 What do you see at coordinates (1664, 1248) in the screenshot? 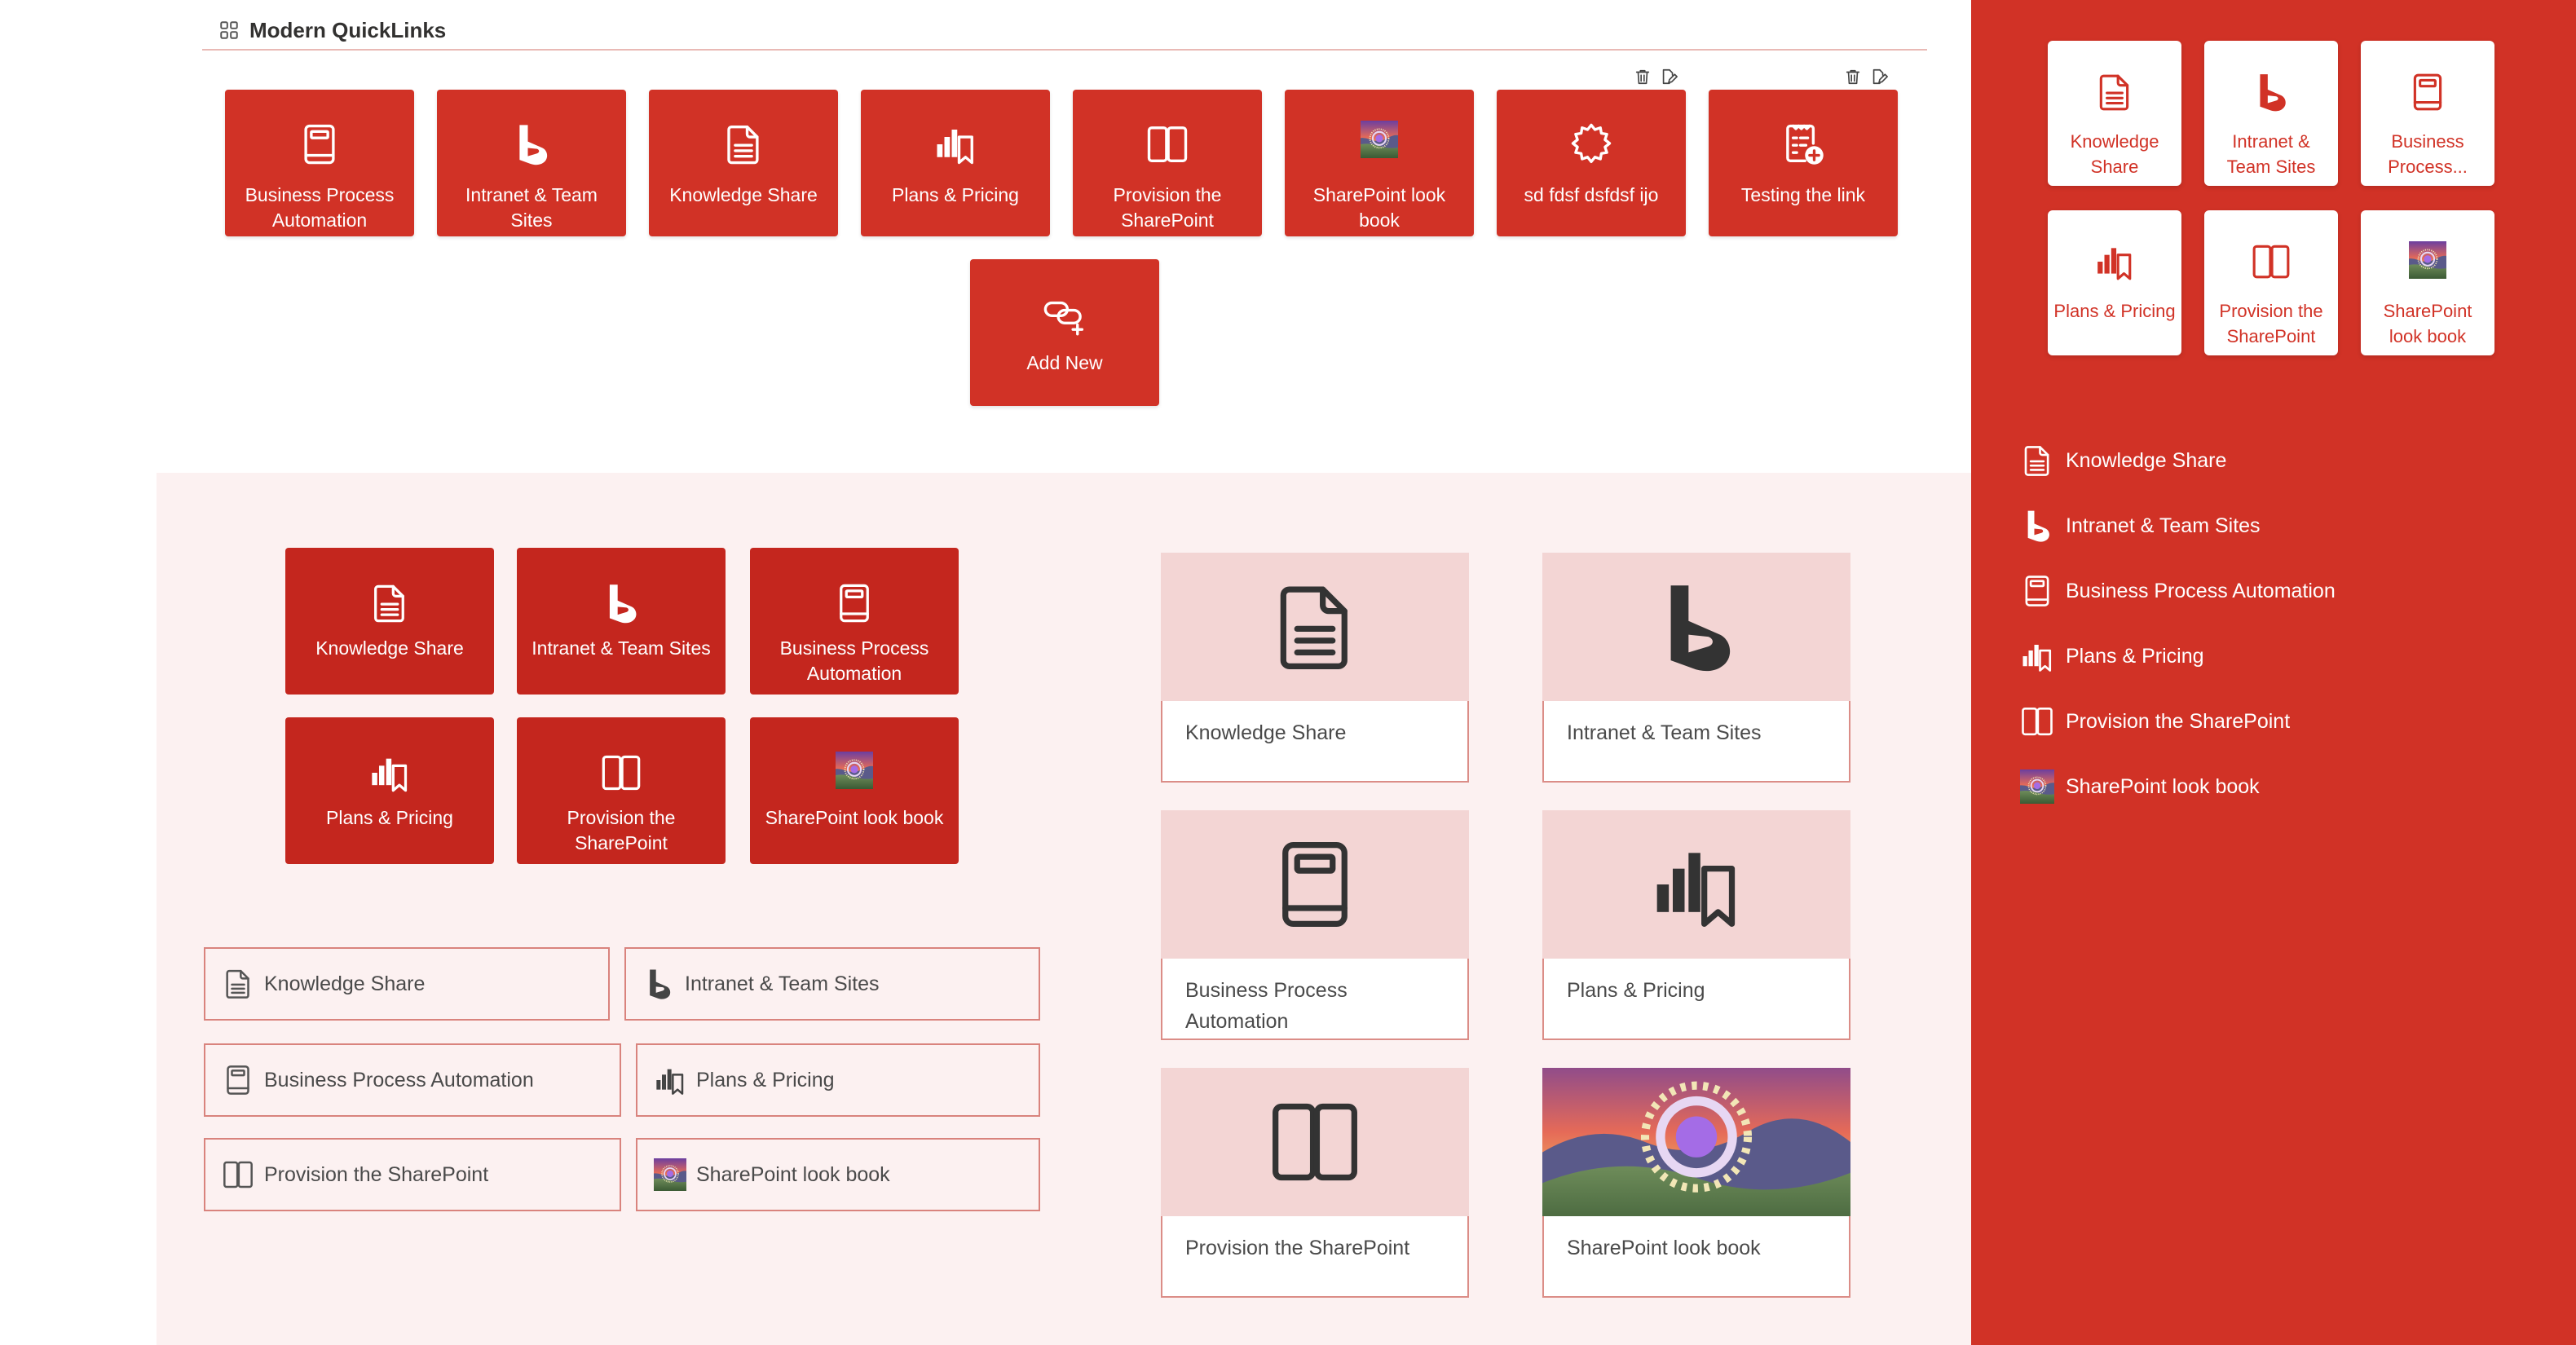
I see `card-label: SharePoint look book` at bounding box center [1664, 1248].